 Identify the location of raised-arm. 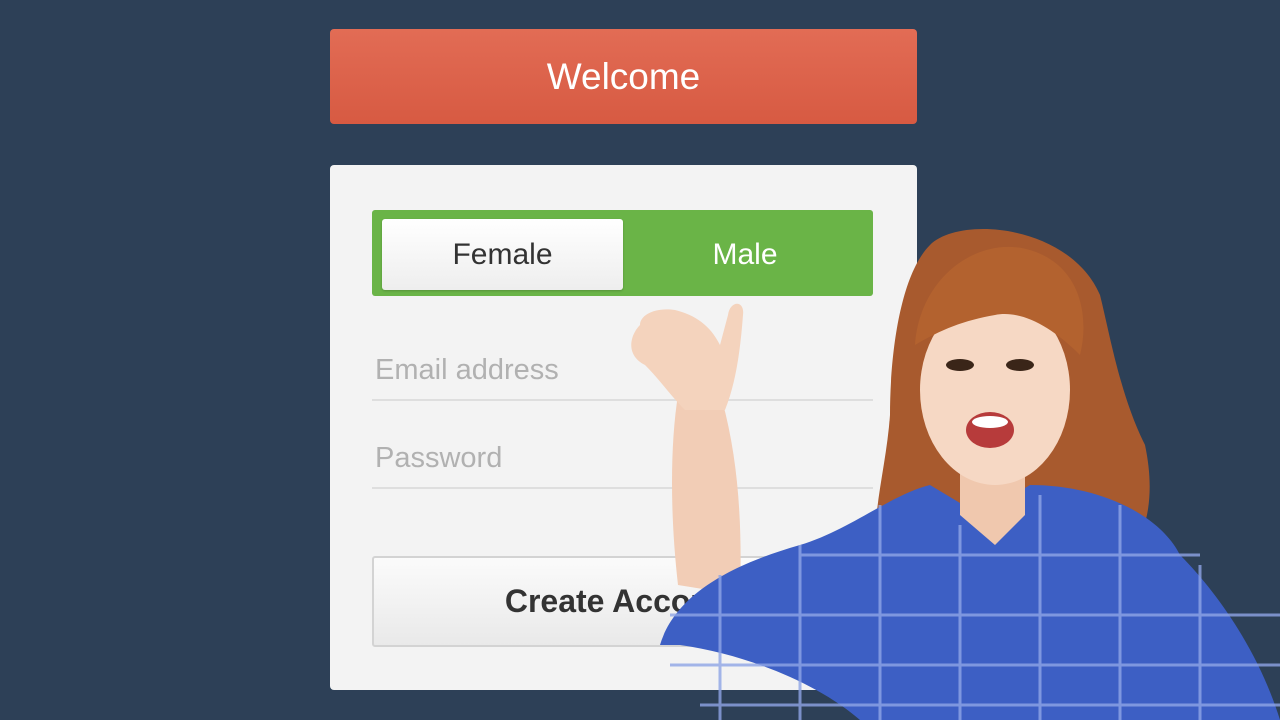
(706, 495).